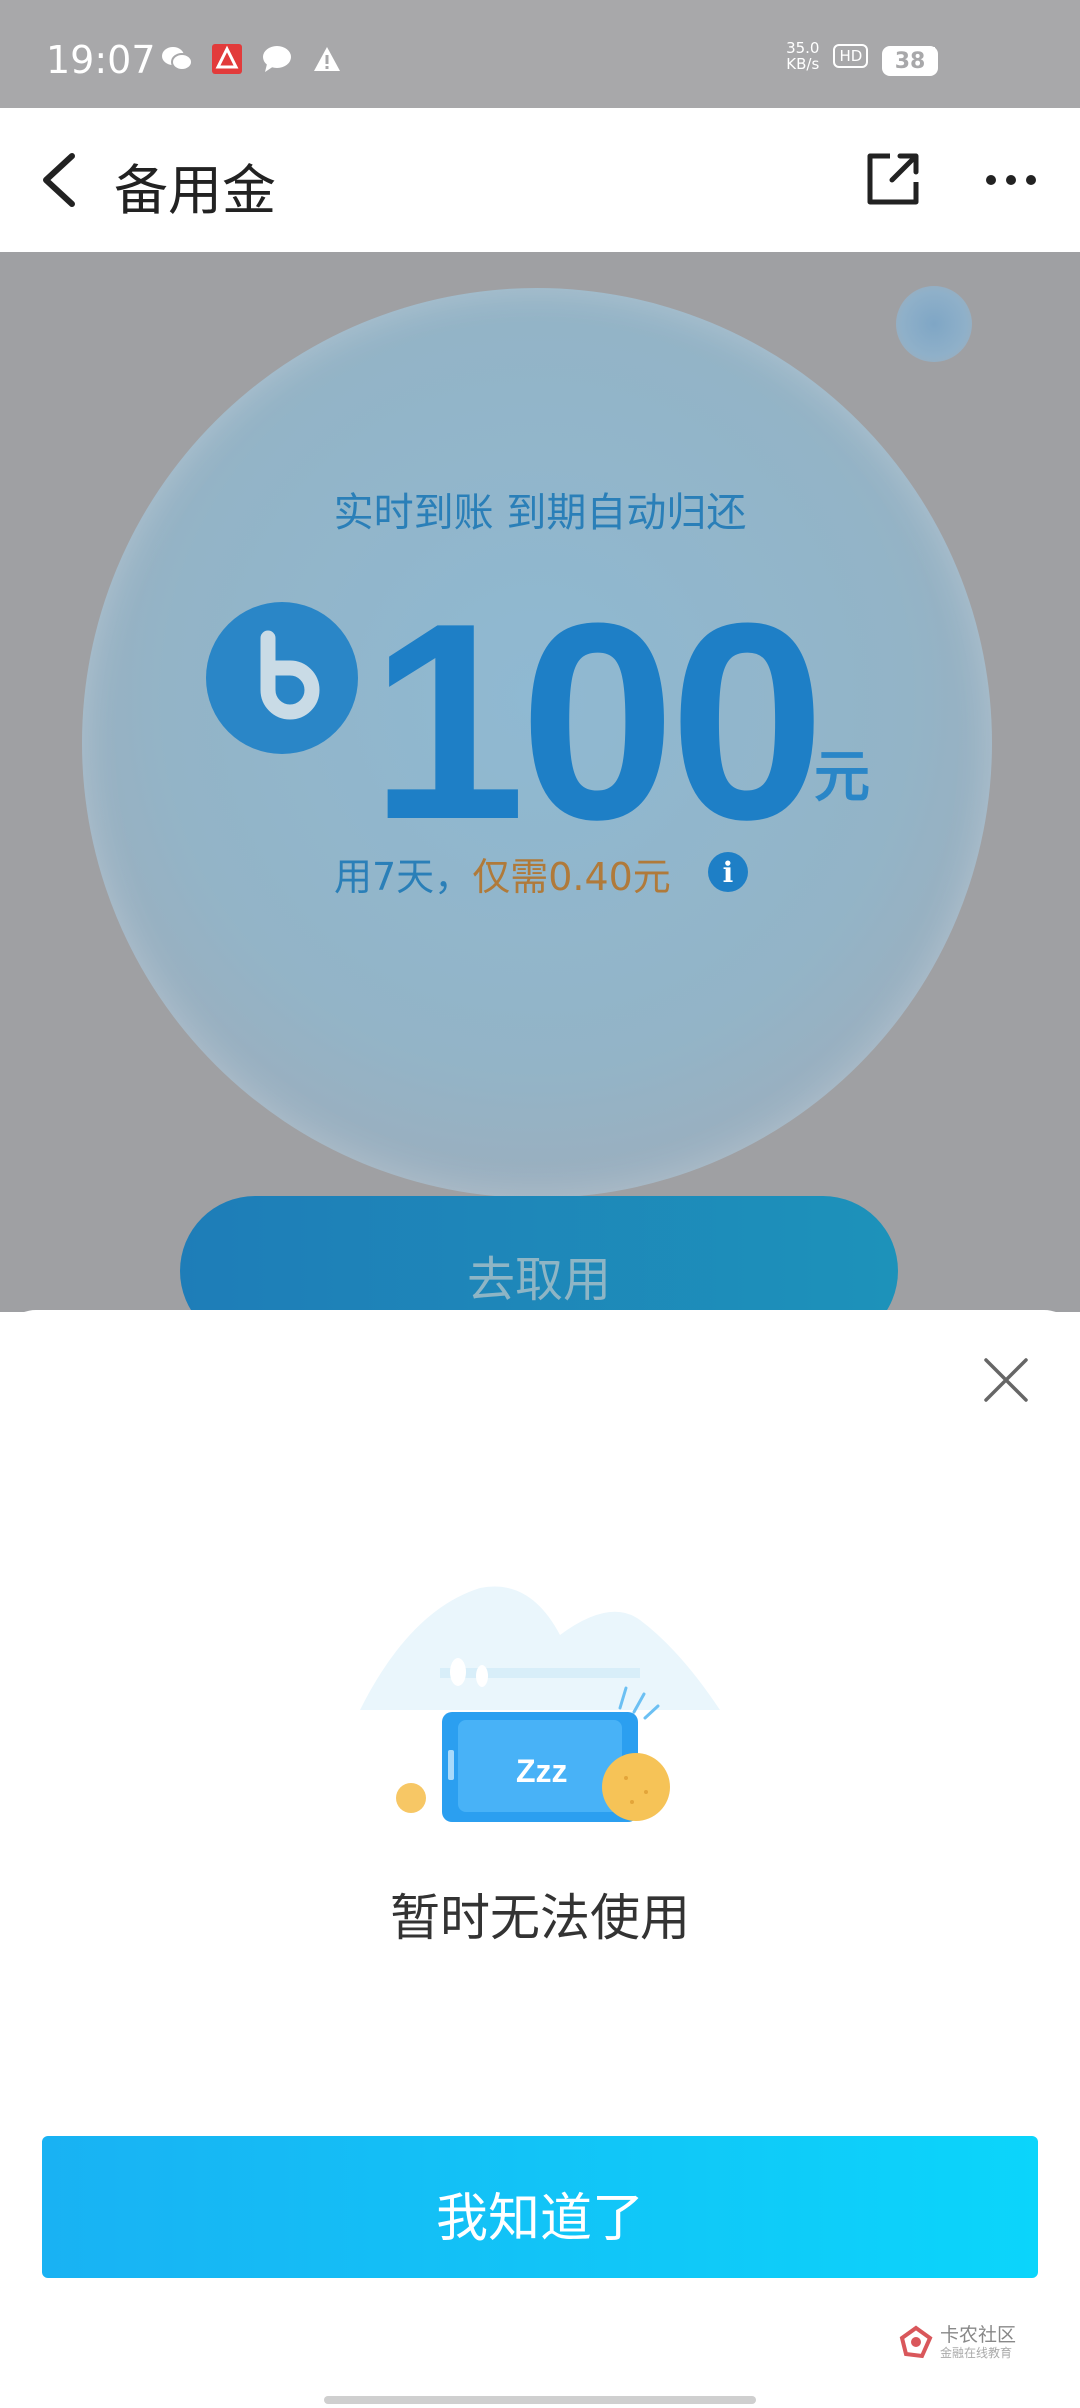 The height and width of the screenshot is (2408, 1080). Describe the element at coordinates (540, 1700) in the screenshot. I see `sleeping-card-illustration: Zzz` at that location.